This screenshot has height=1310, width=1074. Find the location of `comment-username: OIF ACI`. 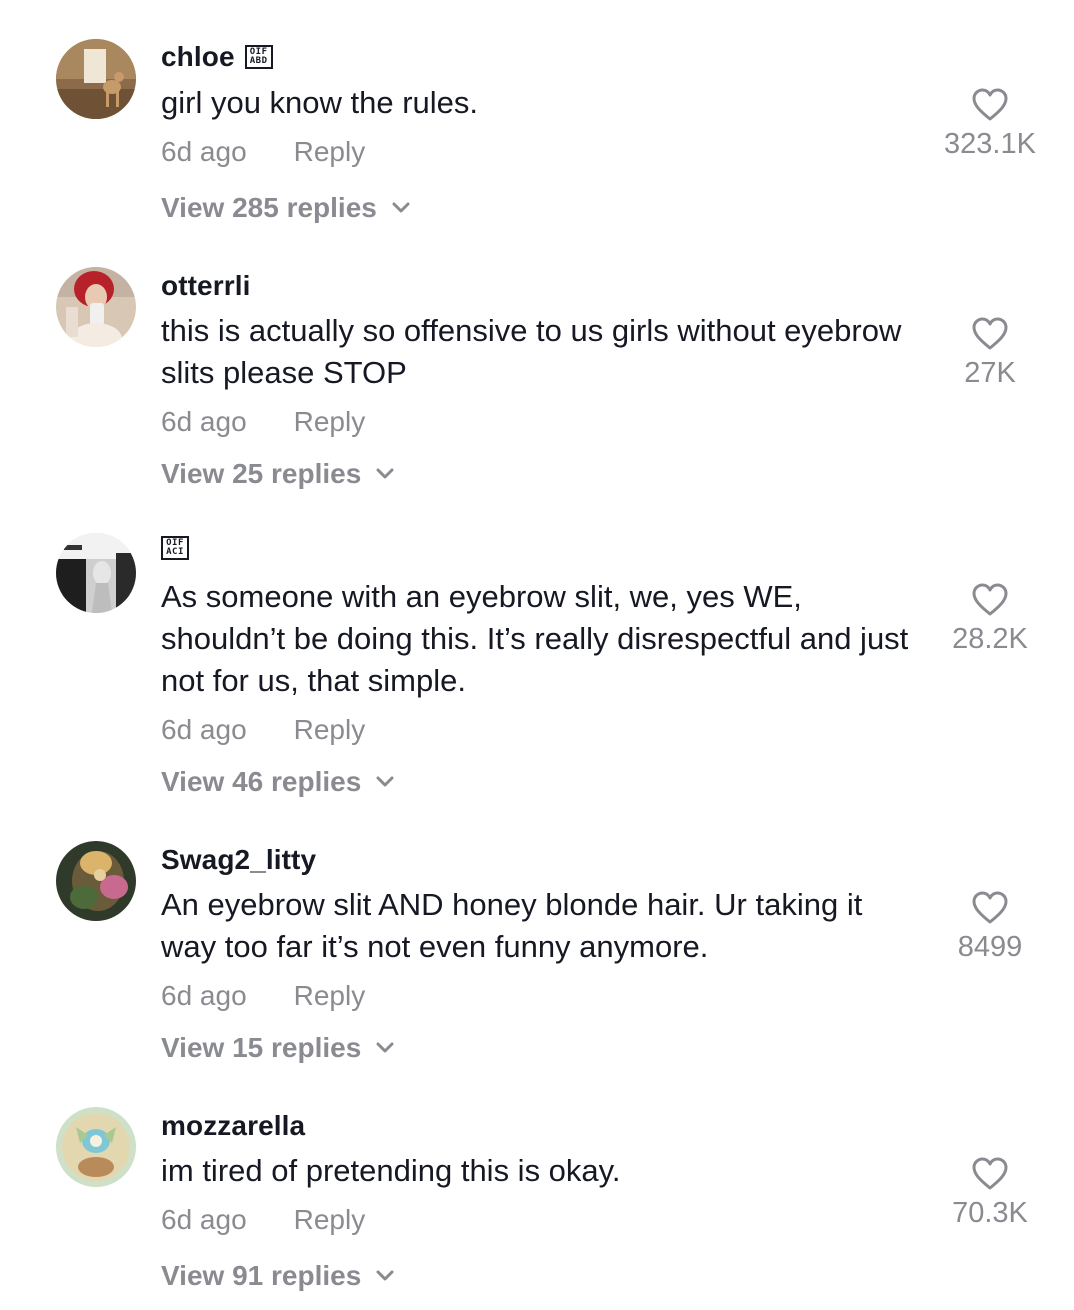

comment-username: OIF ACI is located at coordinates (175, 548).